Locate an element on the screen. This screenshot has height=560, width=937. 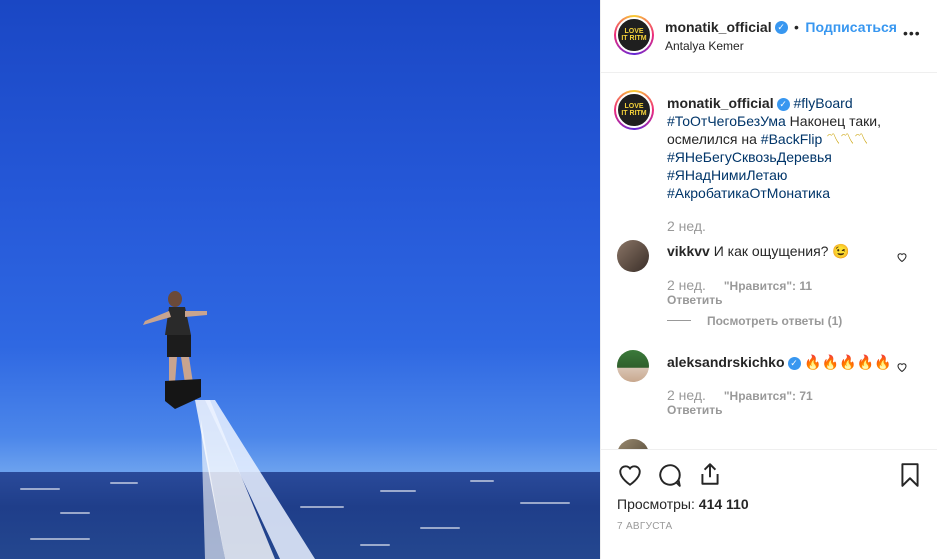
caption-avatar-text: LOVE IT RITM is located at coordinates (634, 110).